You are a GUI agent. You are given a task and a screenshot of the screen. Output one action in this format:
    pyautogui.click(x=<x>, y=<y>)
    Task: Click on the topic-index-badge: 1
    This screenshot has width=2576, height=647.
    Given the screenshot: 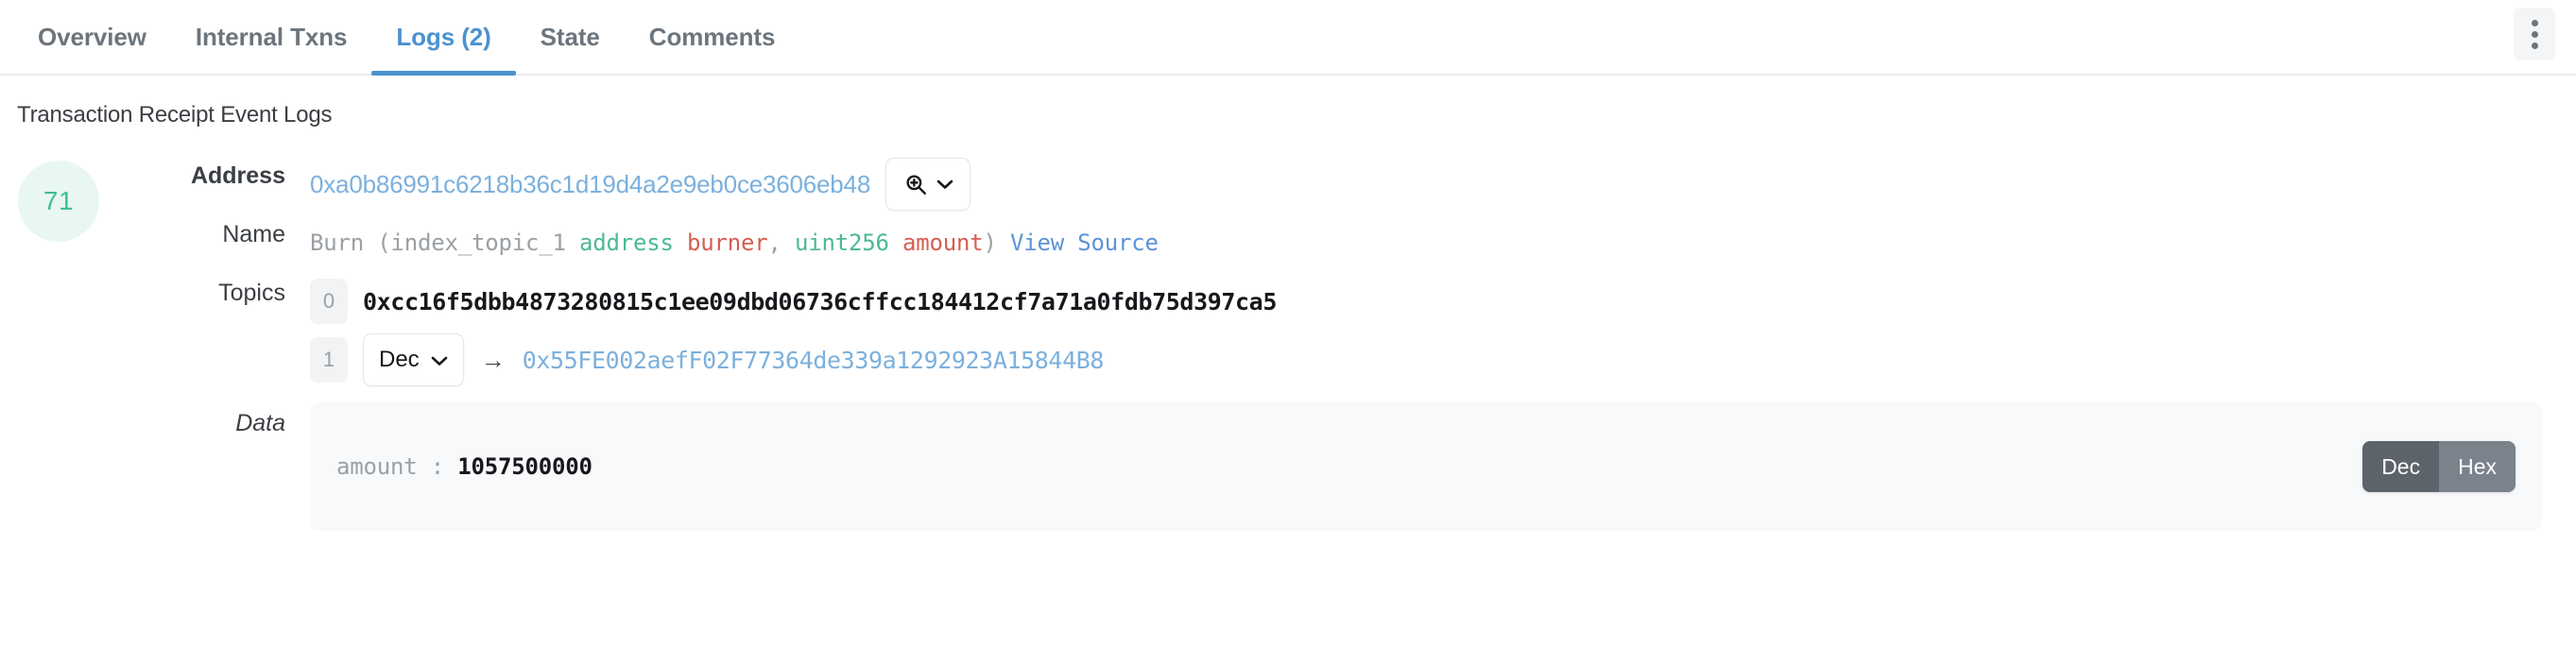 What is the action you would take?
    pyautogui.click(x=329, y=360)
    